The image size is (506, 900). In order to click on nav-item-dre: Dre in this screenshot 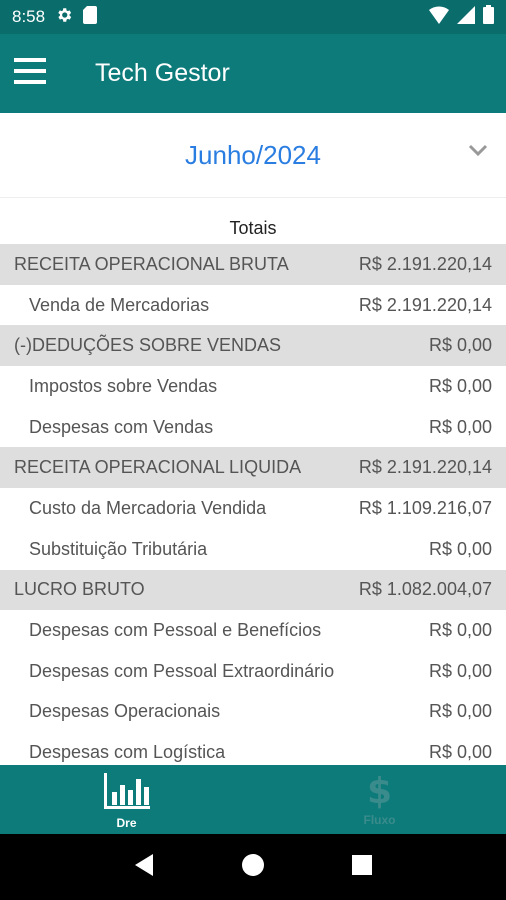, I will do `click(126, 799)`.